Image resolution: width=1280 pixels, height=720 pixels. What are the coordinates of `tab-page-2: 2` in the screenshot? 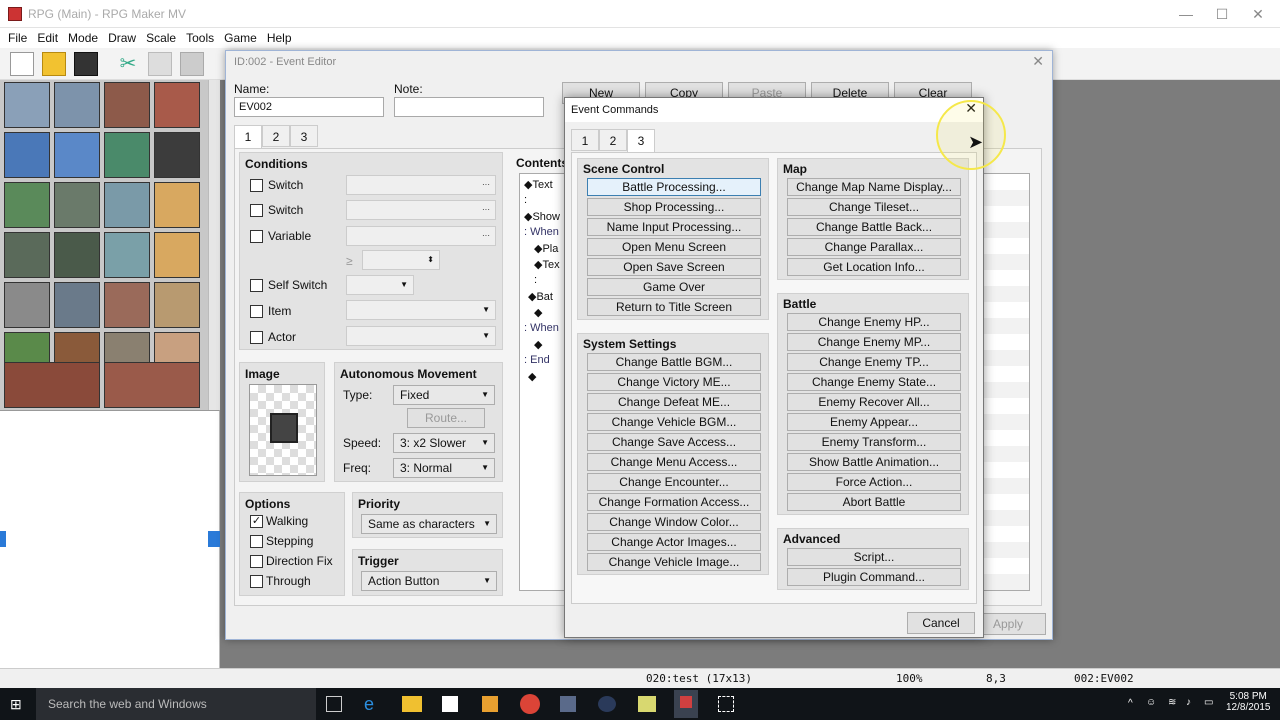 It's located at (276, 136).